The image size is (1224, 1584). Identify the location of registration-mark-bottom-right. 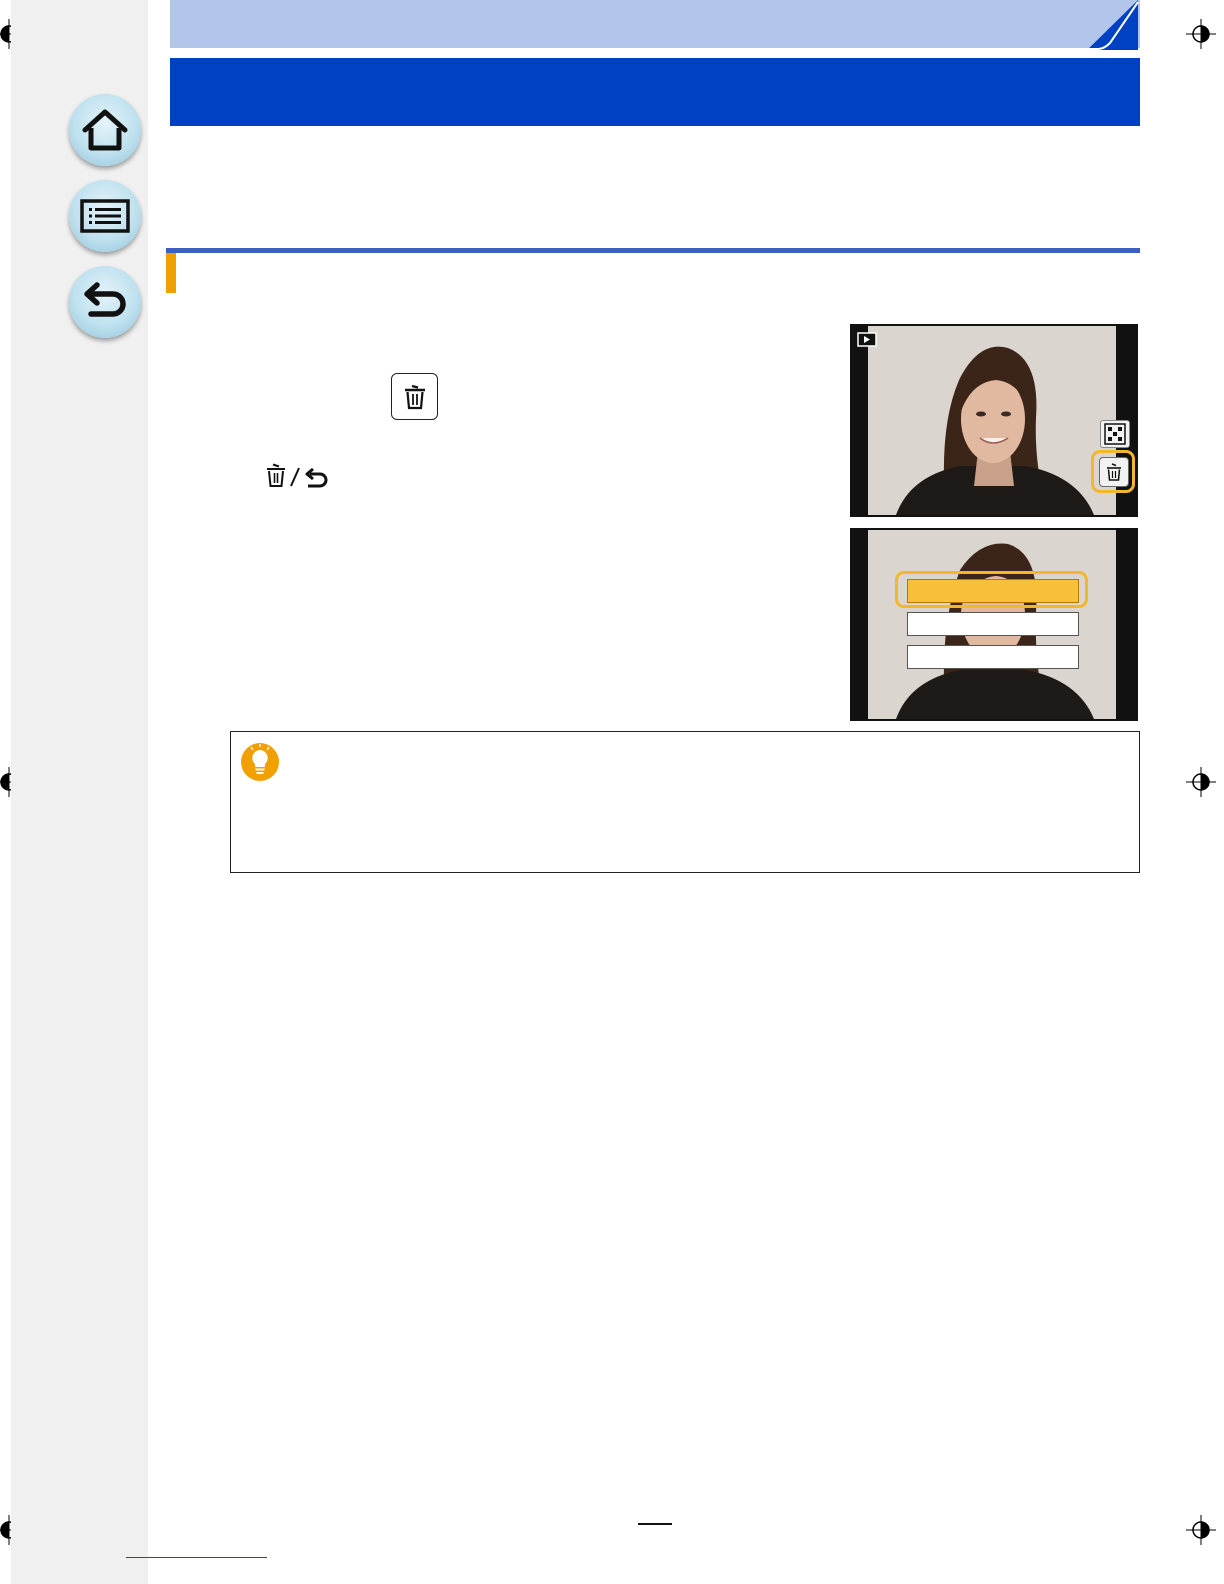
(1201, 1530).